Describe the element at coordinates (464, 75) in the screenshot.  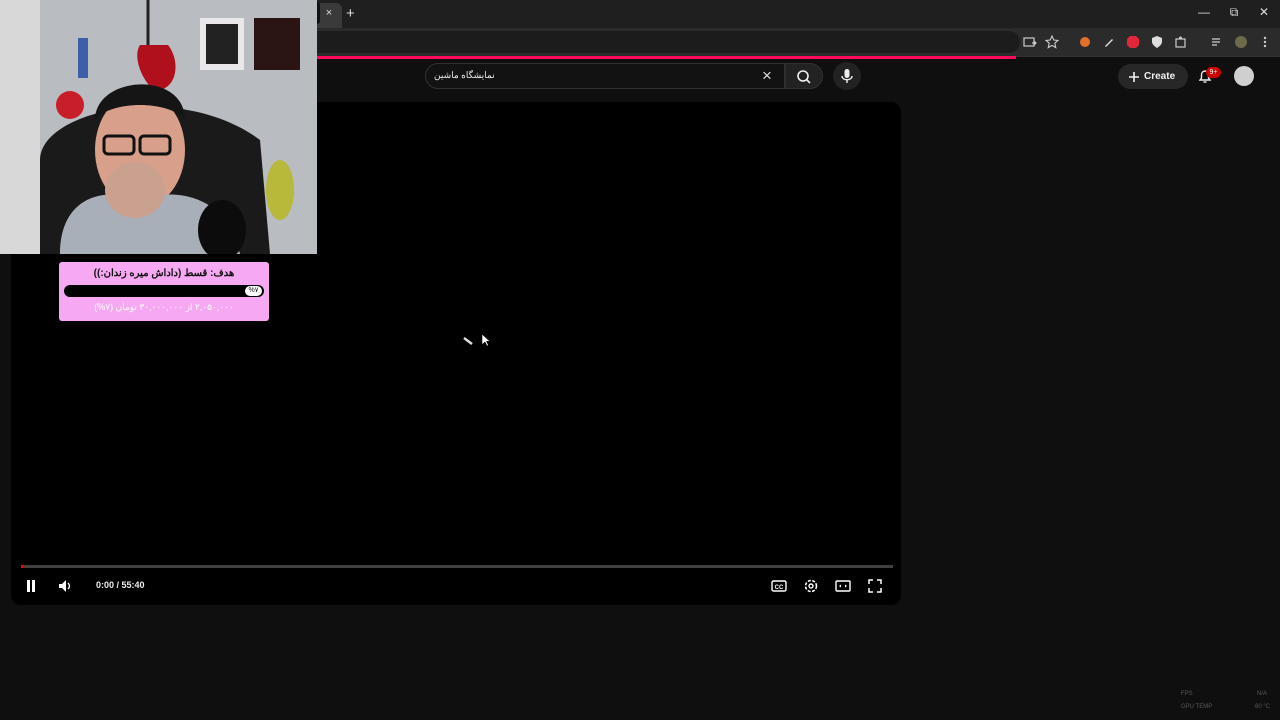
I see `search-query-text: نمایشگاه ماشین` at that location.